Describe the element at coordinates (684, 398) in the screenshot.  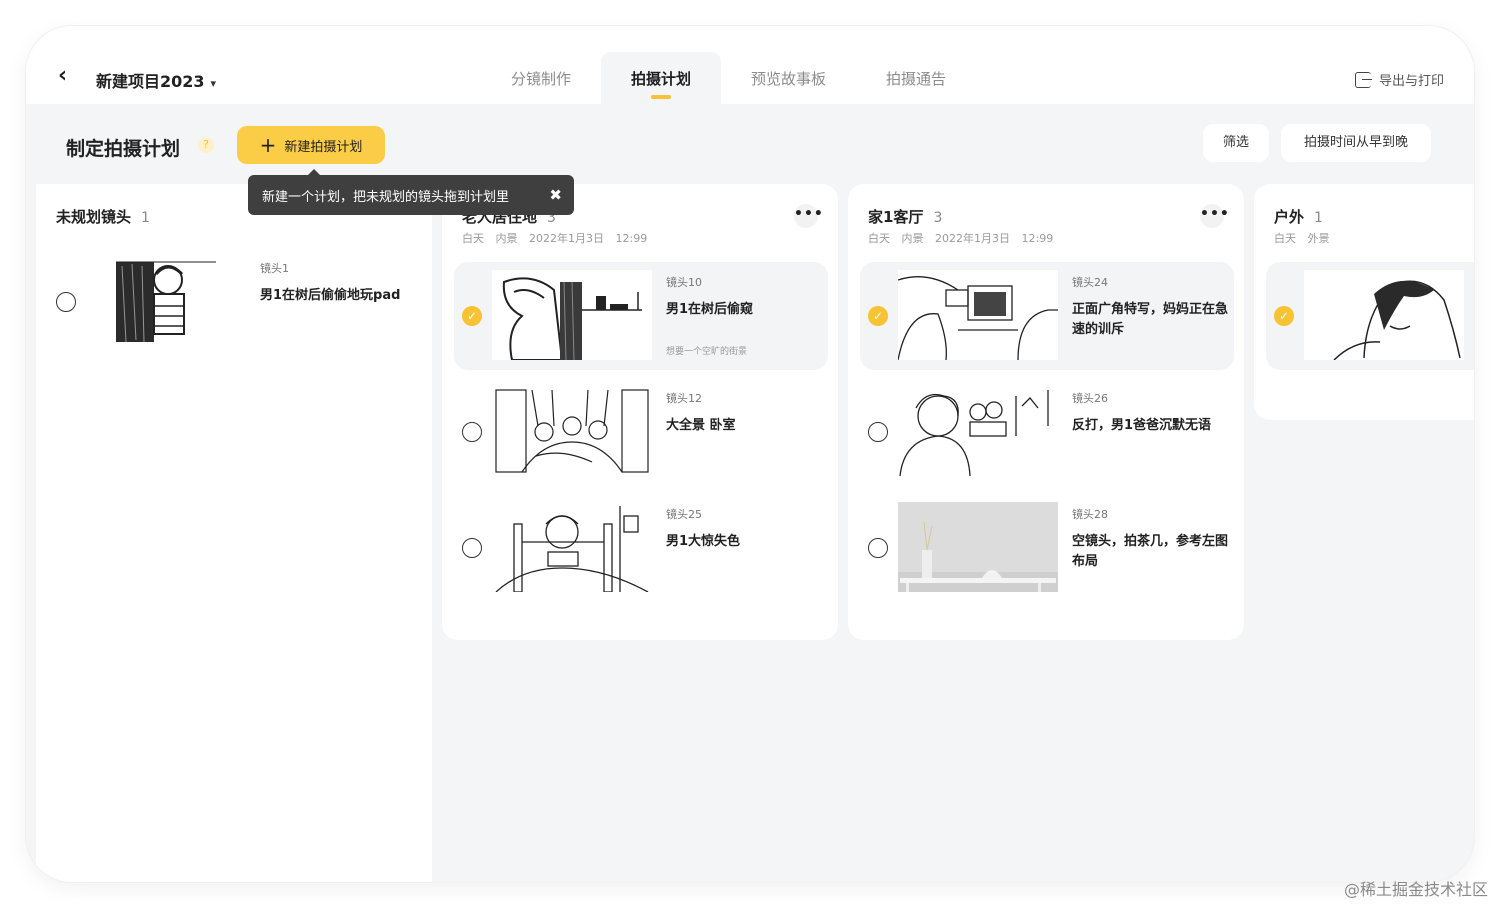
I see `shot-id: 镜头12` at that location.